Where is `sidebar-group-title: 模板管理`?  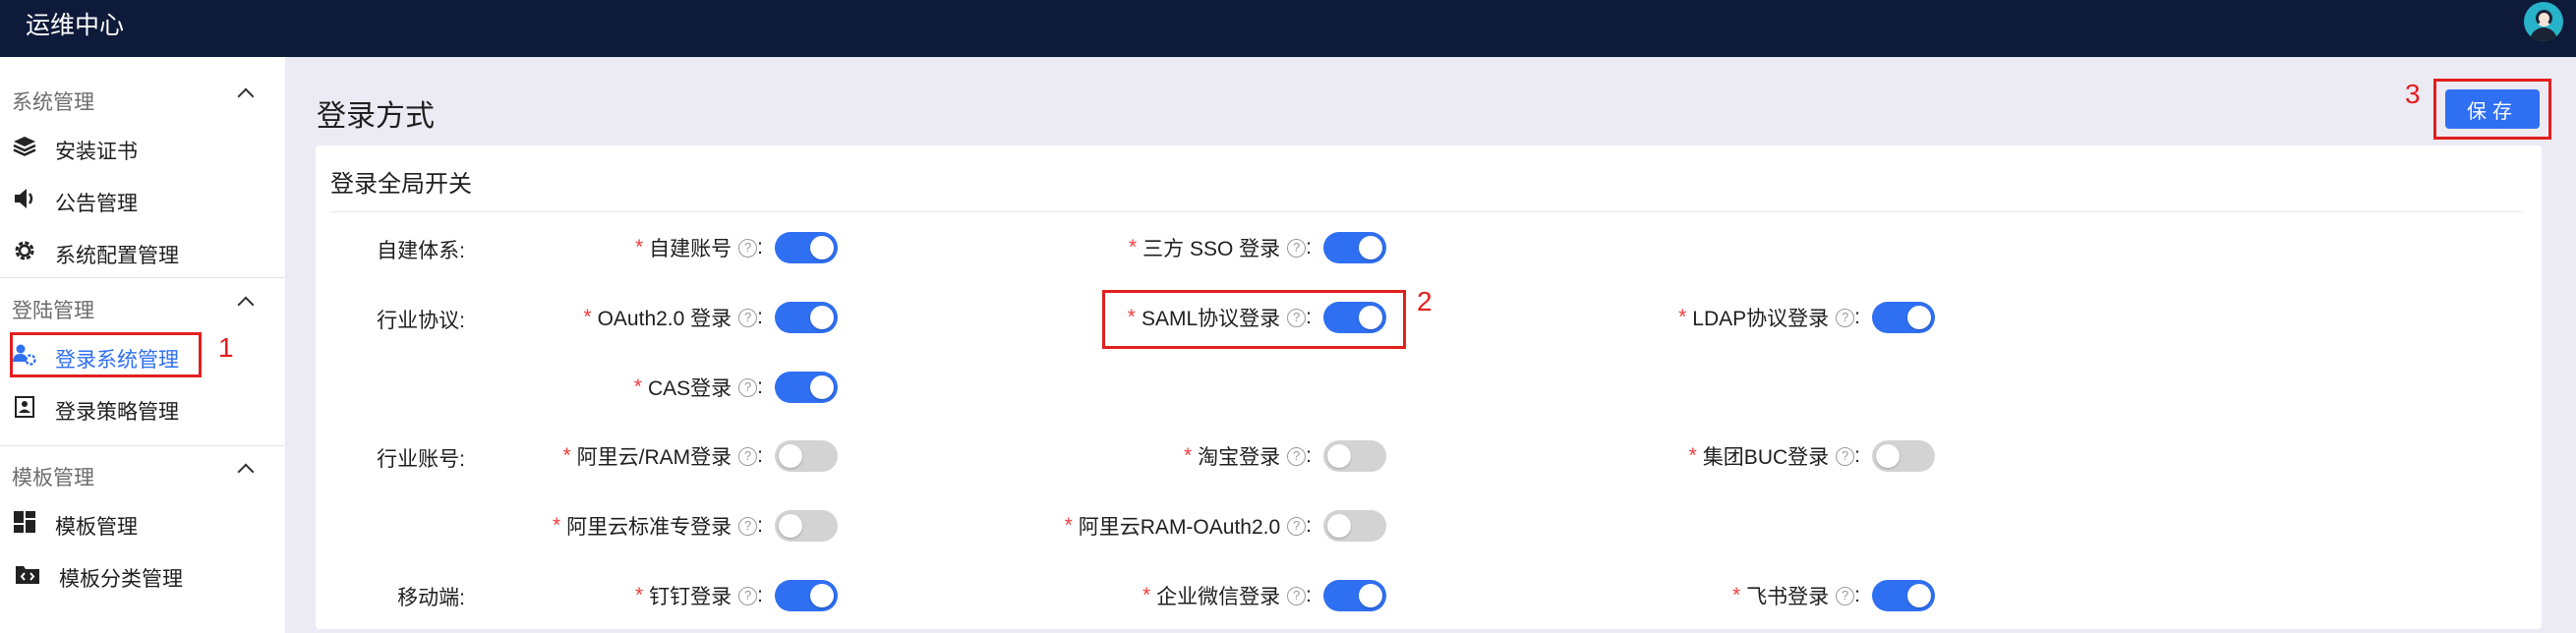 sidebar-group-title: 模板管理 is located at coordinates (53, 478).